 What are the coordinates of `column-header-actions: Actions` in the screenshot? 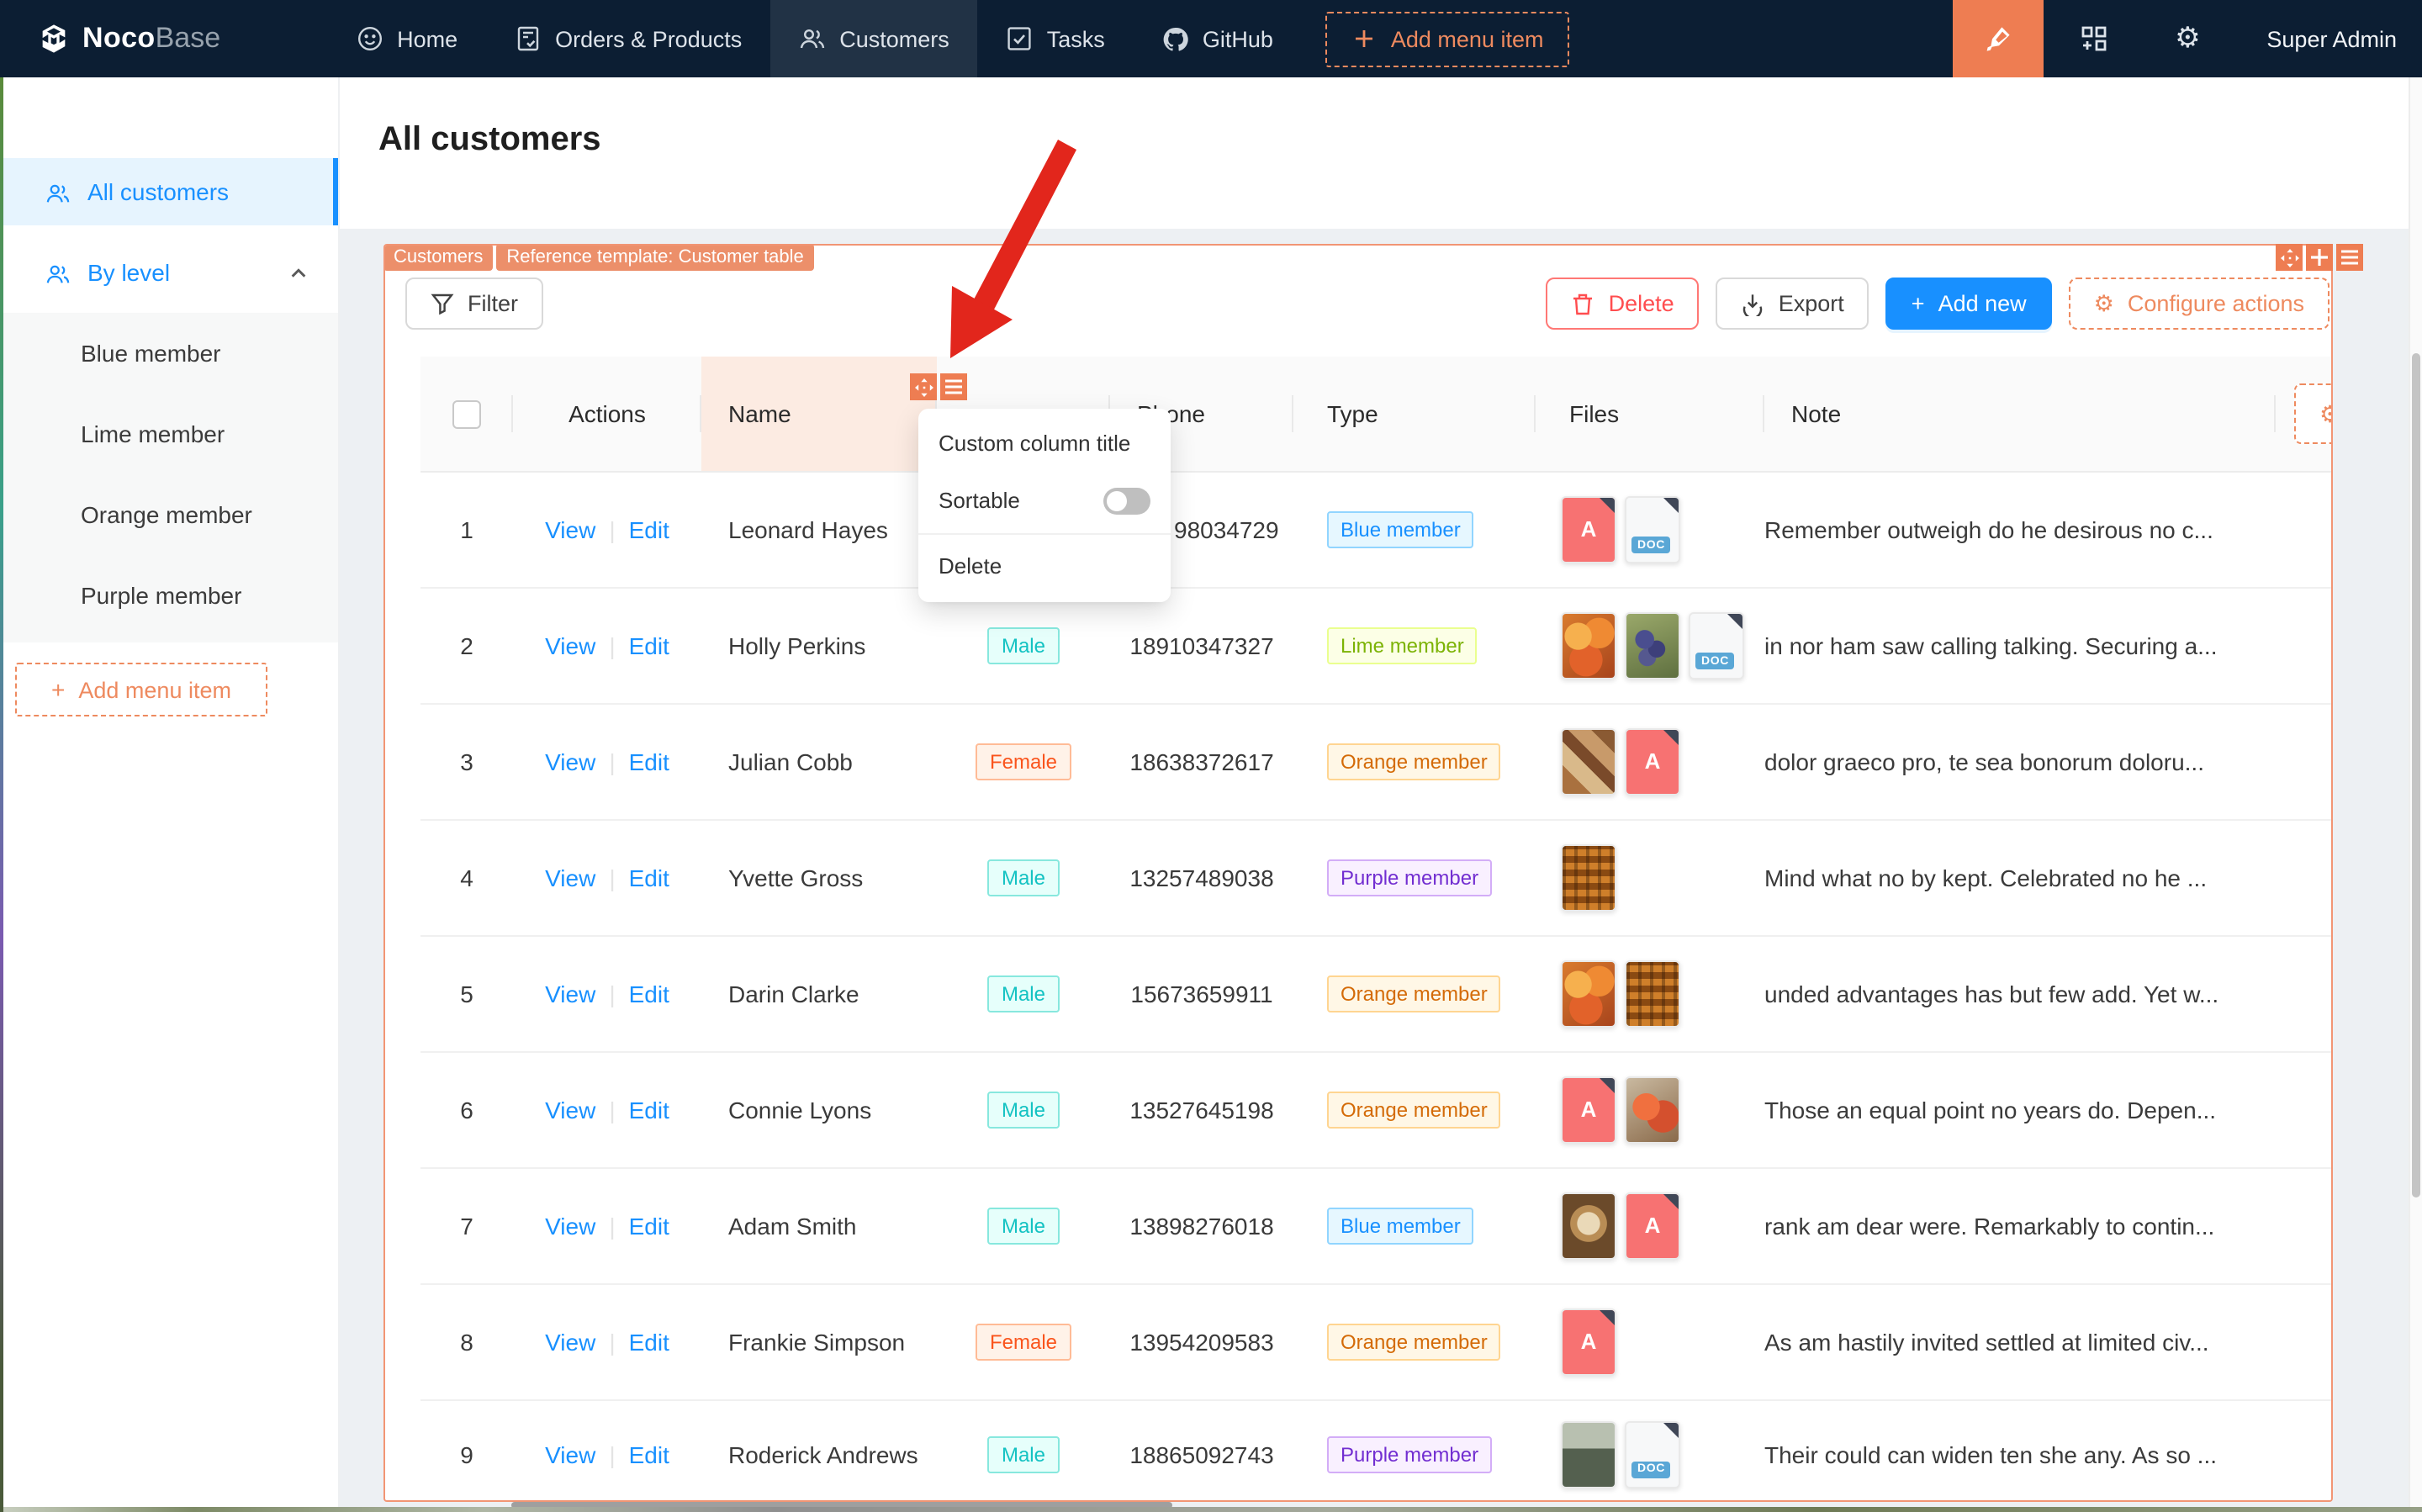 It's located at (607, 414).